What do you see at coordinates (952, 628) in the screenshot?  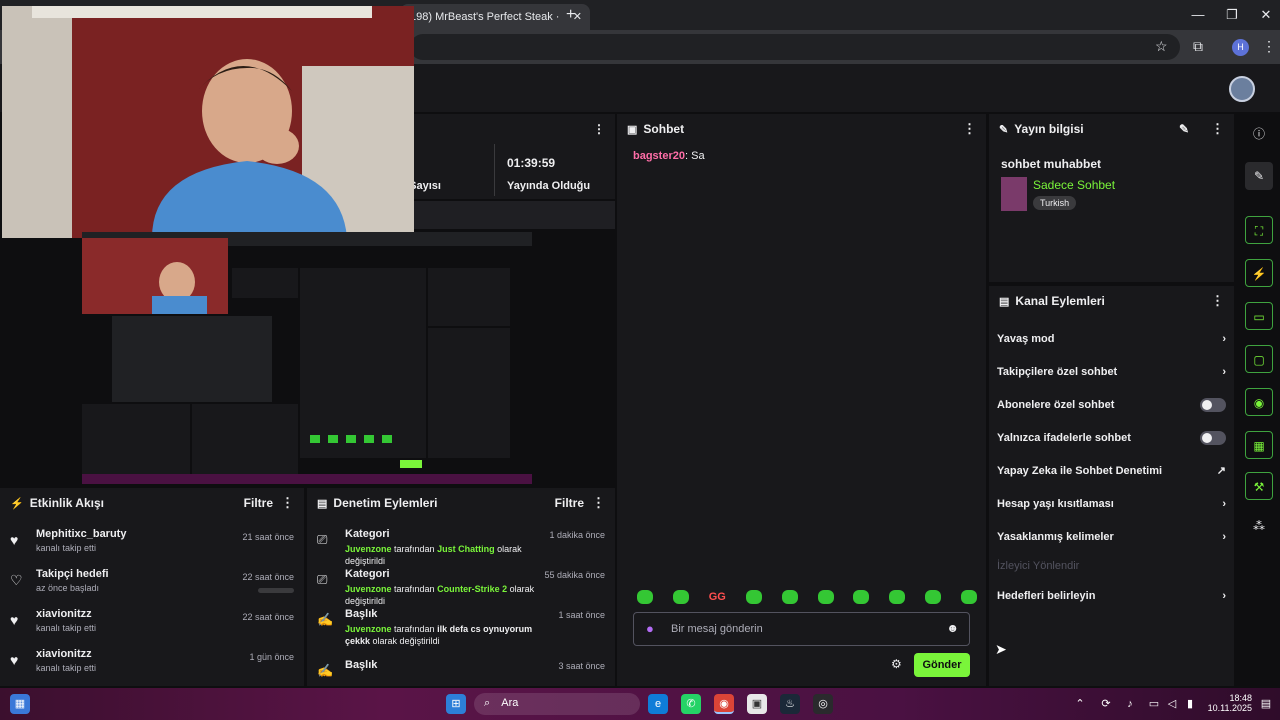 I see `emoji-picker-icon: ☻` at bounding box center [952, 628].